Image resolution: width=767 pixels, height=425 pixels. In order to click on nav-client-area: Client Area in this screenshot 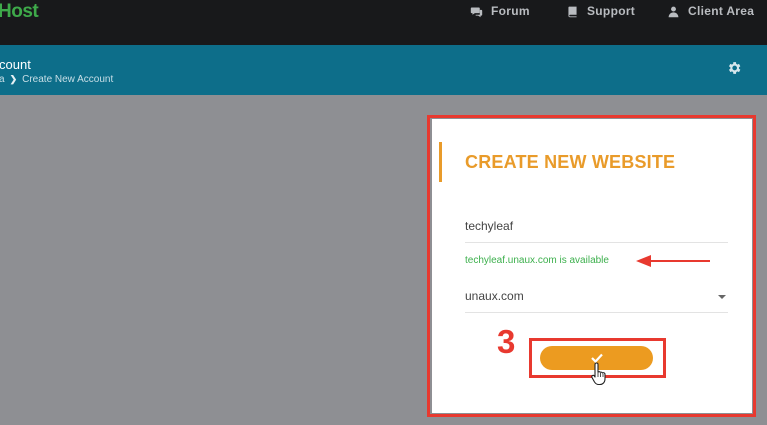, I will do `click(710, 11)`.